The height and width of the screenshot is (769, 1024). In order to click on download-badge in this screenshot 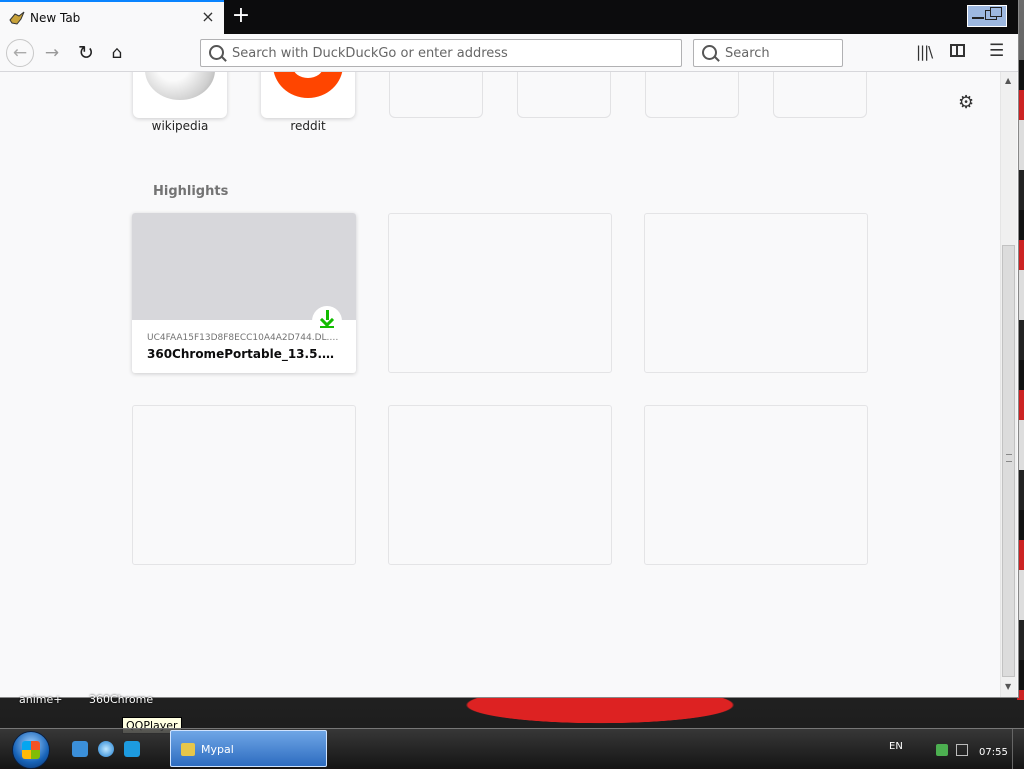, I will do `click(327, 321)`.